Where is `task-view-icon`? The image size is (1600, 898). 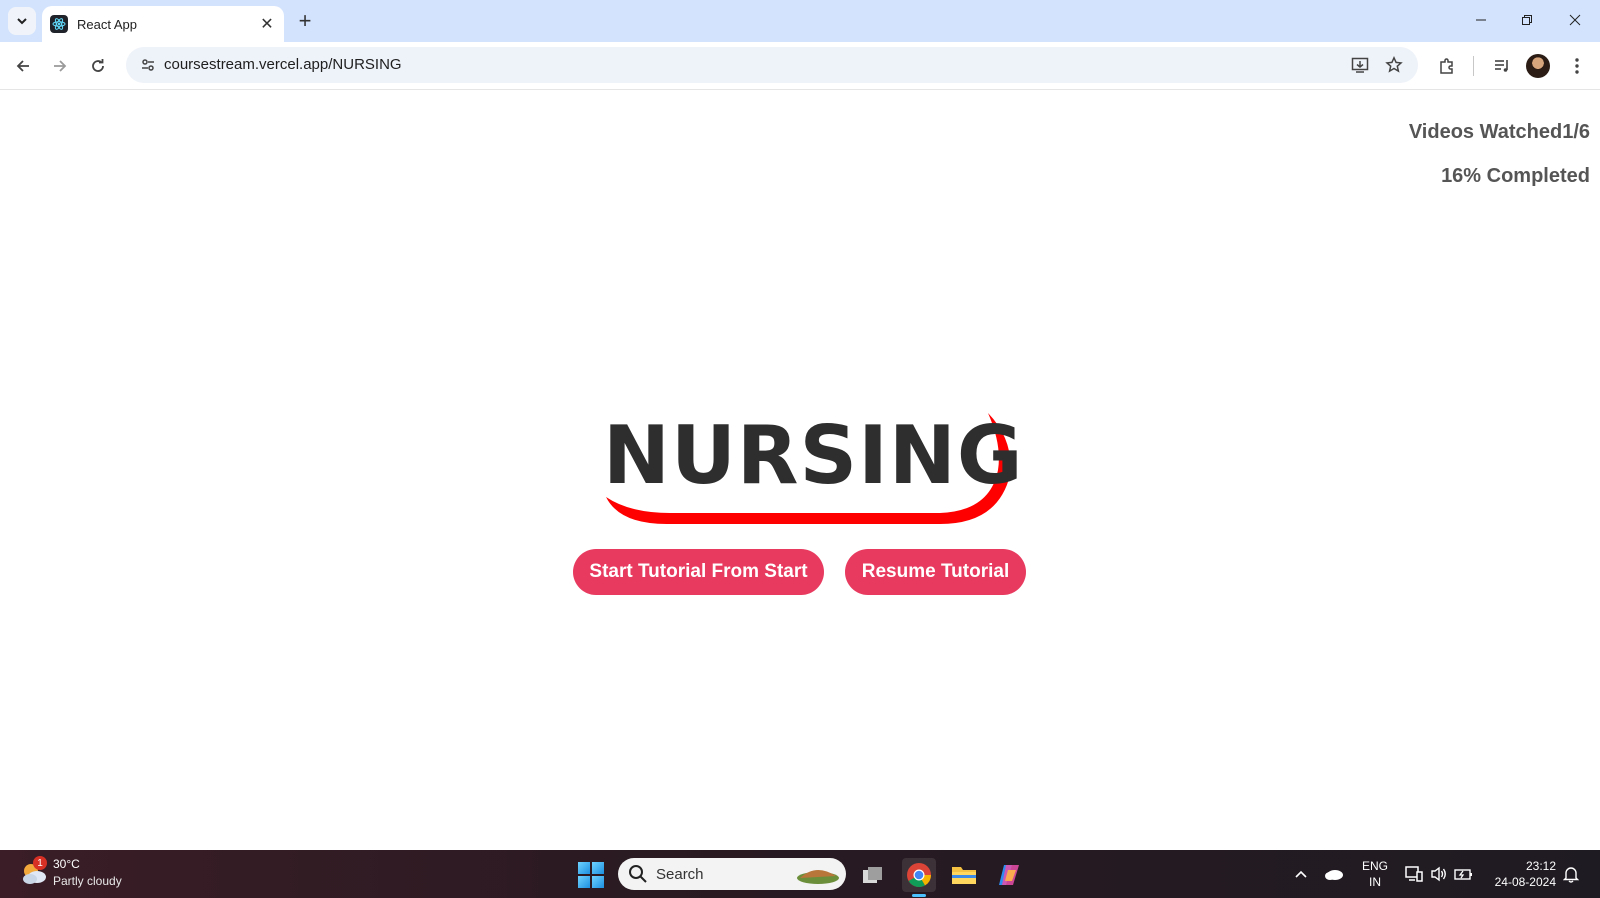 task-view-icon is located at coordinates (872, 875).